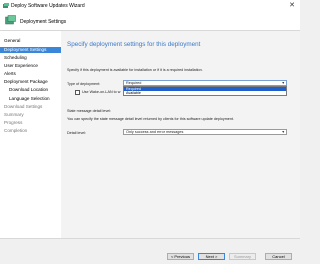 The height and width of the screenshot is (264, 320). I want to click on detail-level-select: Only success and error messages ▼, so click(205, 132).